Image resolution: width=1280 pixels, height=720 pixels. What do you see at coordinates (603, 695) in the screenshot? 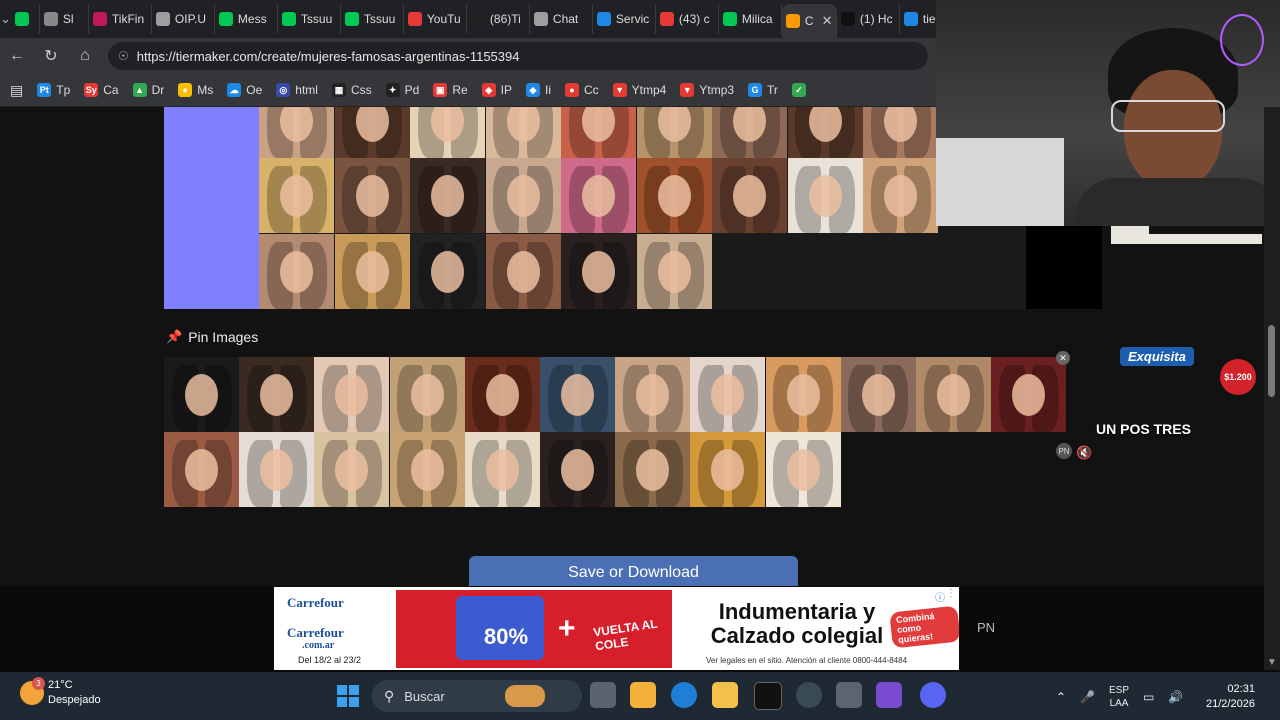
I see `task-view-icon` at bounding box center [603, 695].